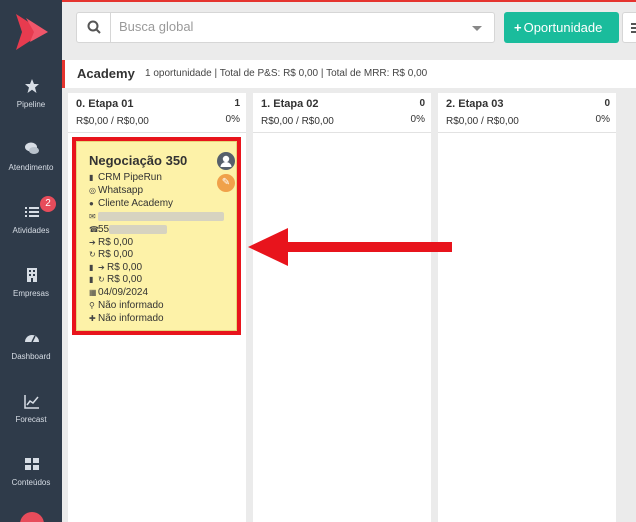 The height and width of the screenshot is (522, 636). Describe the element at coordinates (32, 212) in the screenshot. I see `list-icon` at that location.